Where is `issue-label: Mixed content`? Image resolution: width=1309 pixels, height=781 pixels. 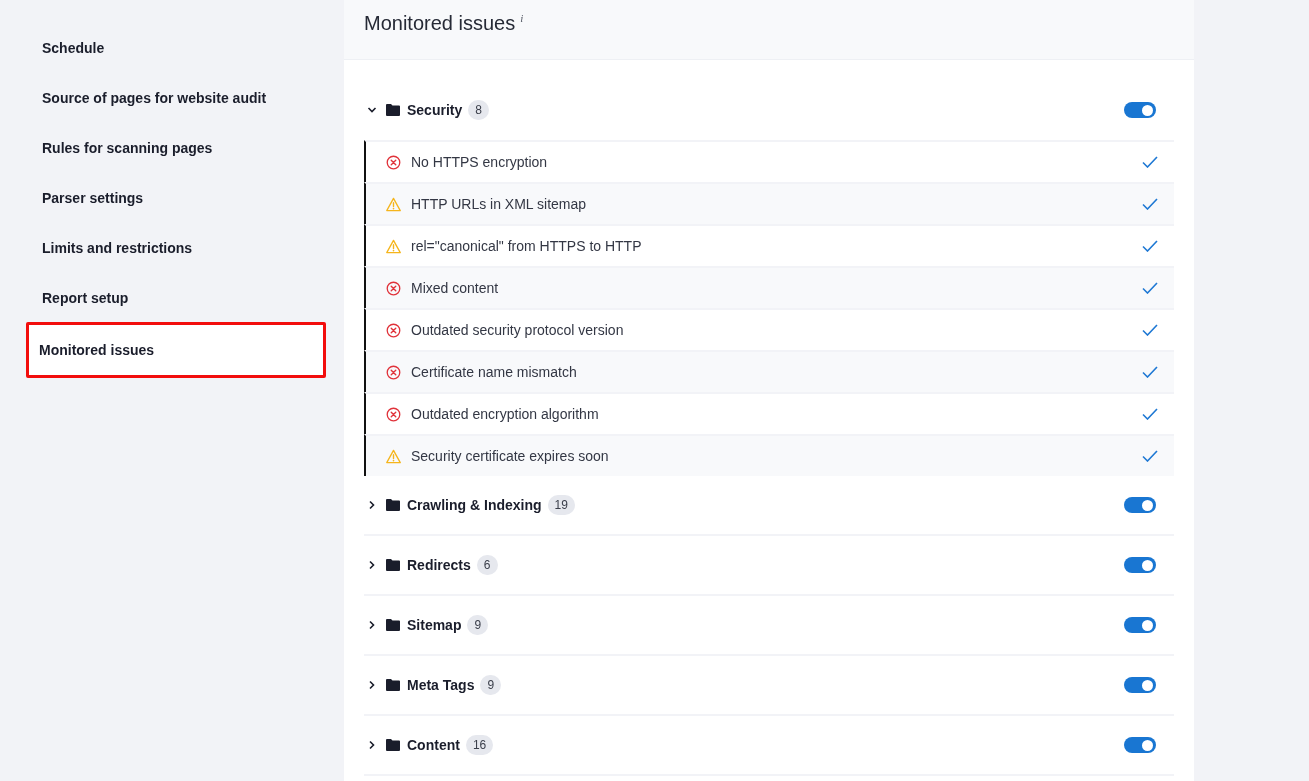 issue-label: Mixed content is located at coordinates (455, 288).